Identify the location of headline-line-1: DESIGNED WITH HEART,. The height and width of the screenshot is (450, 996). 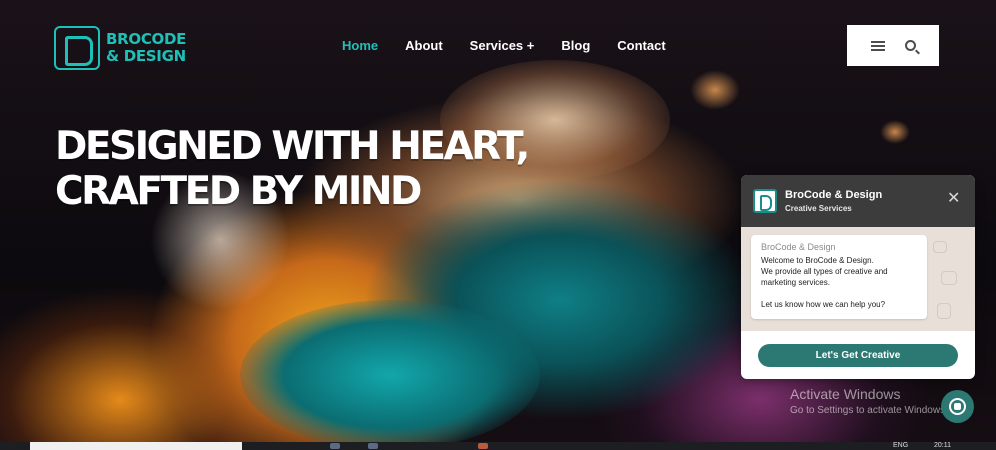
(292, 146).